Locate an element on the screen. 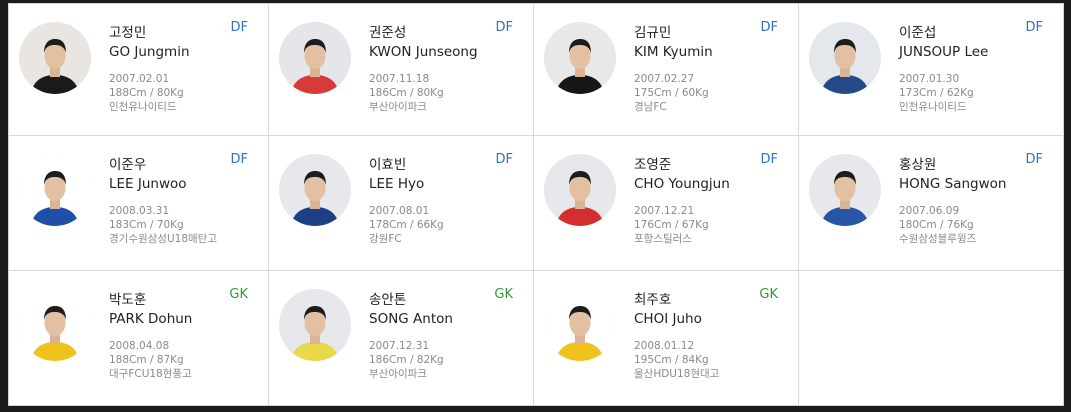 The image size is (1071, 412). player-height-weight: 180Cm / 76Kg is located at coordinates (936, 225).